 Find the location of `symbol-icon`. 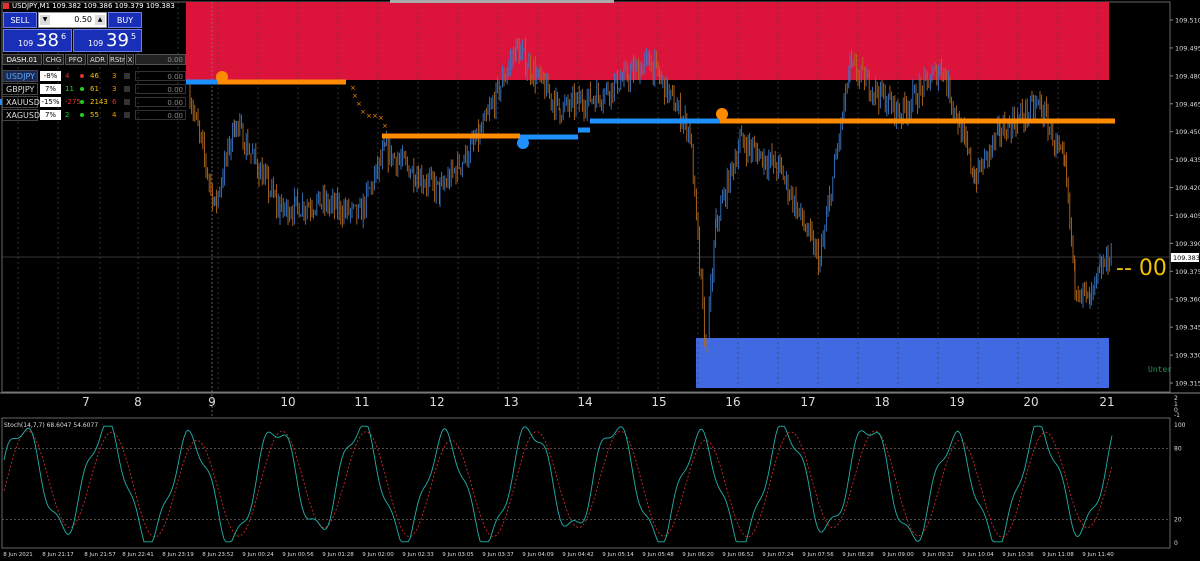

symbol-icon is located at coordinates (6, 6).